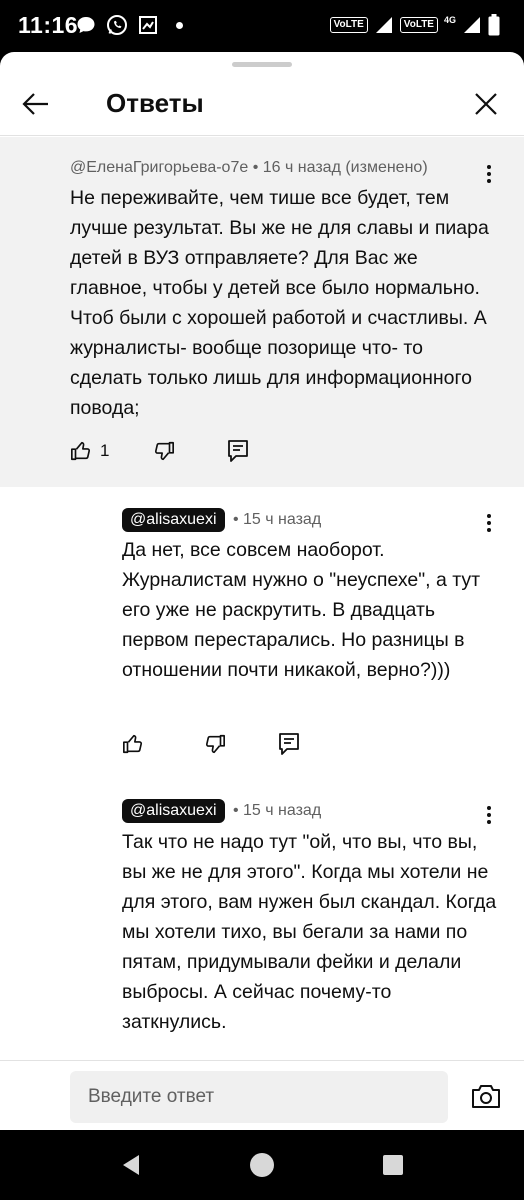 The width and height of the screenshot is (524, 1200). I want to click on status-time: 11:16, so click(48, 25).